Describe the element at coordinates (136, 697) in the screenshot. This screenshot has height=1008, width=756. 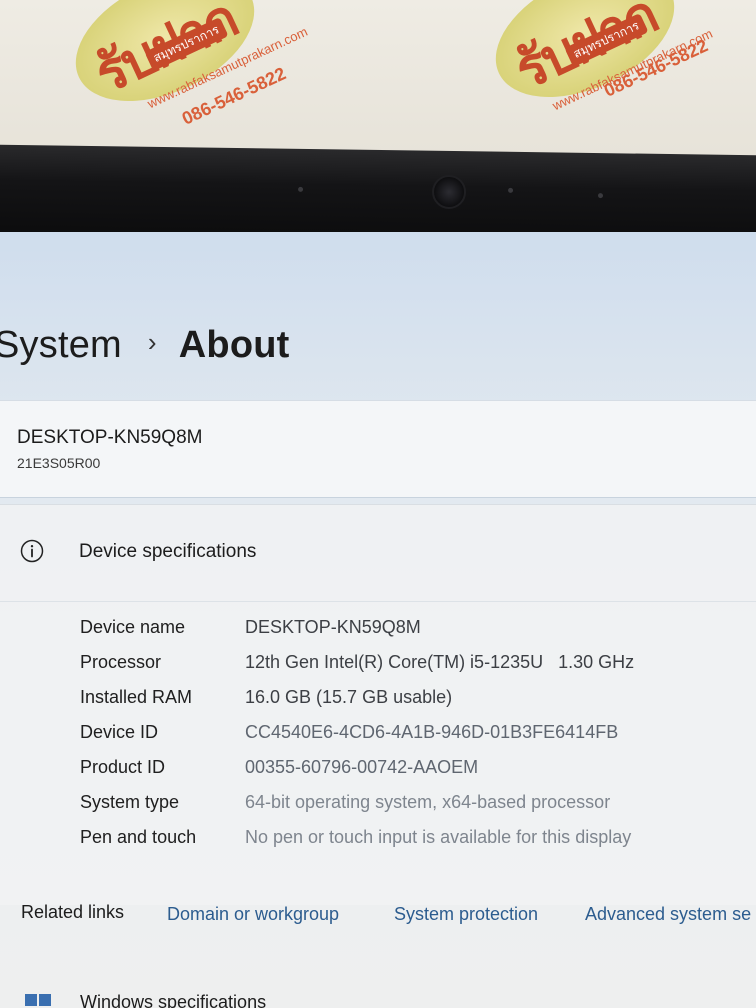
I see `spec-label: Installed RAM` at that location.